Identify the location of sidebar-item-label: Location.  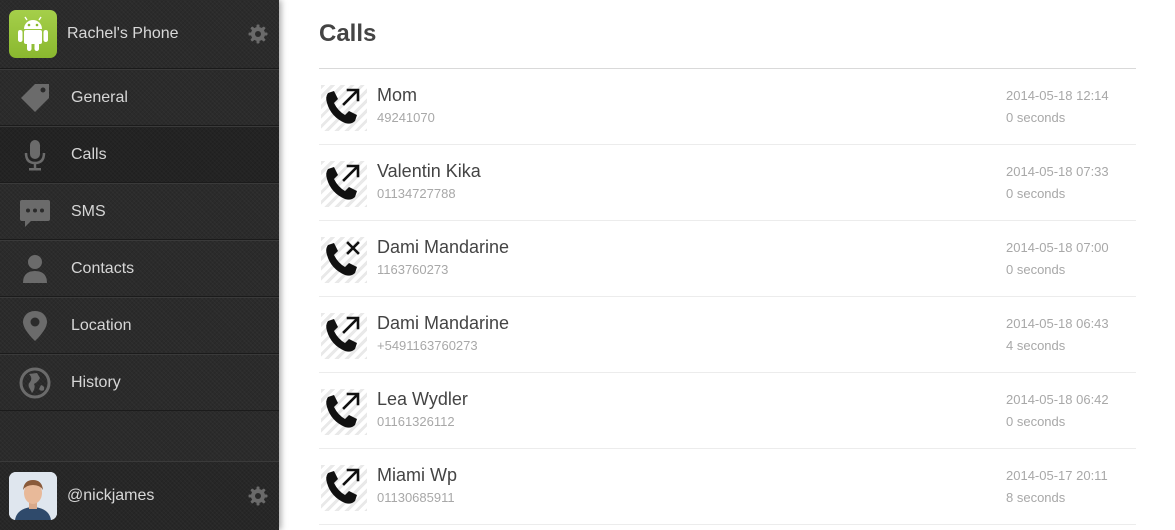
(101, 325).